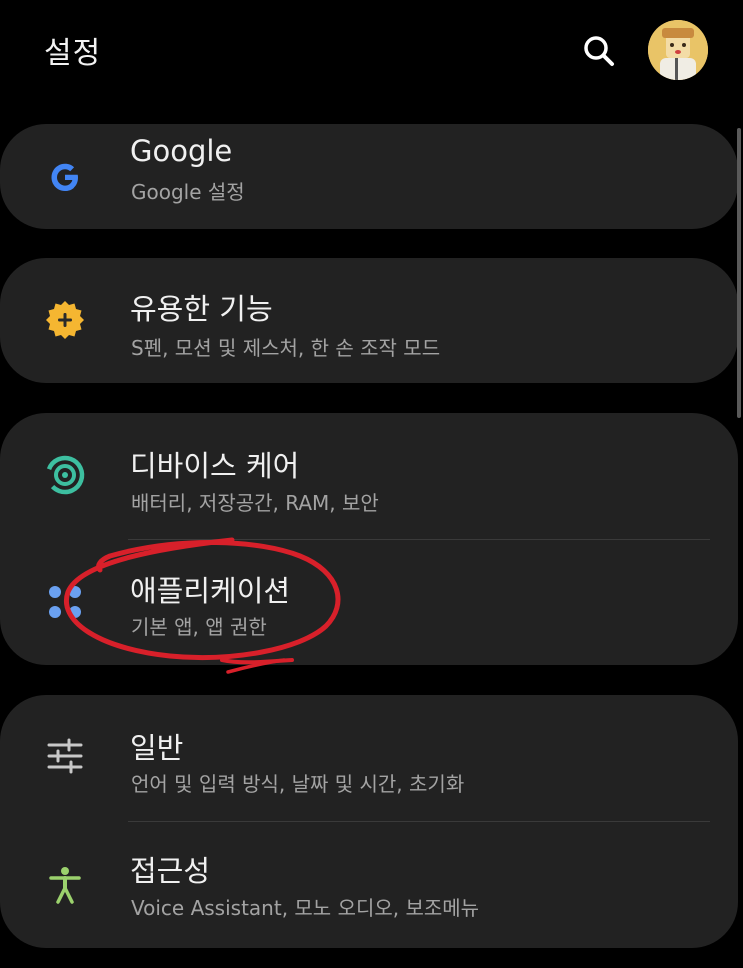 Image resolution: width=743 pixels, height=968 pixels. Describe the element at coordinates (255, 503) in the screenshot. I see `item-subtitle: 배터리, 저장공간, RAM, 보안` at that location.